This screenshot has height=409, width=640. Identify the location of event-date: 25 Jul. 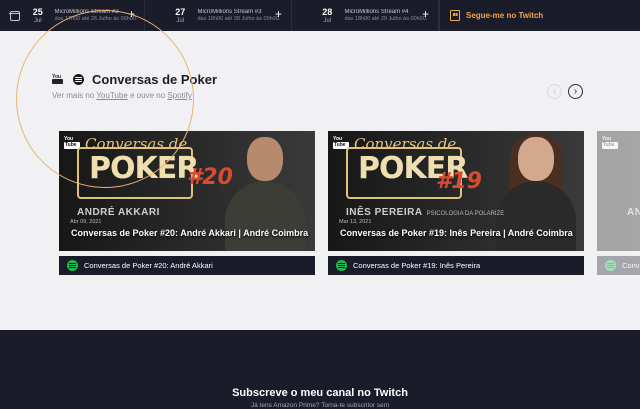
(37, 15).